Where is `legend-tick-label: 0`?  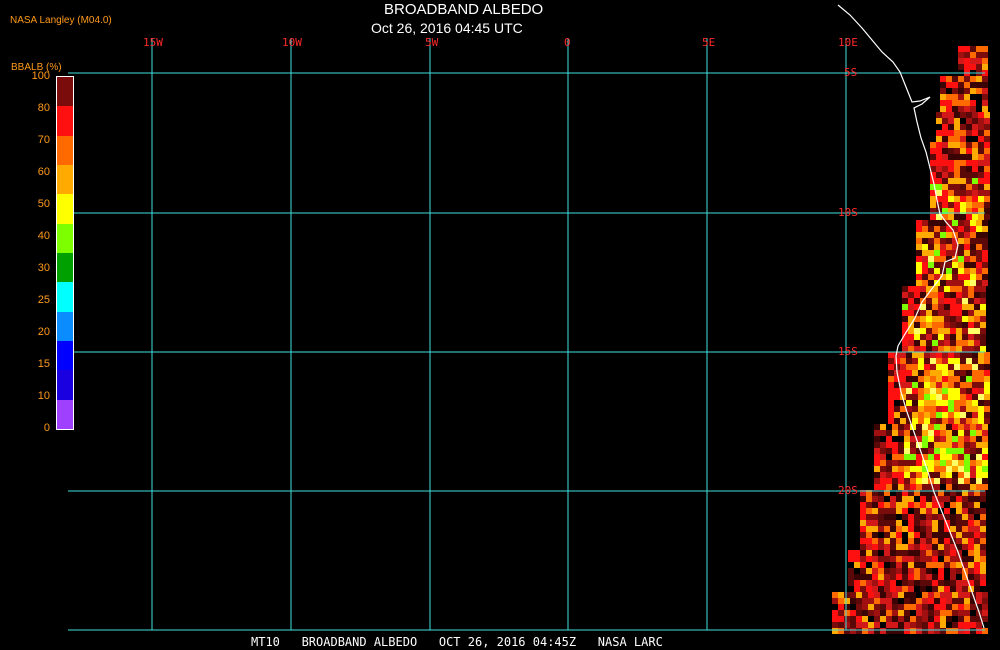
legend-tick-label: 0 is located at coordinates (46, 428).